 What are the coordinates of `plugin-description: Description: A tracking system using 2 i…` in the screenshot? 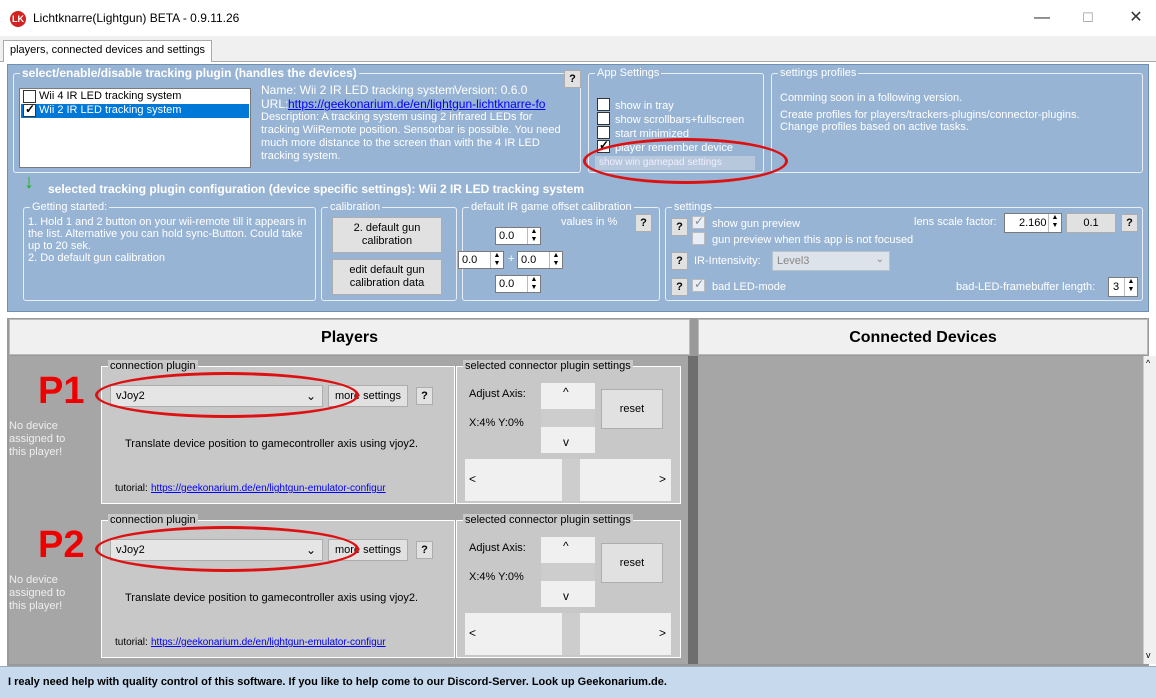 It's located at (411, 136).